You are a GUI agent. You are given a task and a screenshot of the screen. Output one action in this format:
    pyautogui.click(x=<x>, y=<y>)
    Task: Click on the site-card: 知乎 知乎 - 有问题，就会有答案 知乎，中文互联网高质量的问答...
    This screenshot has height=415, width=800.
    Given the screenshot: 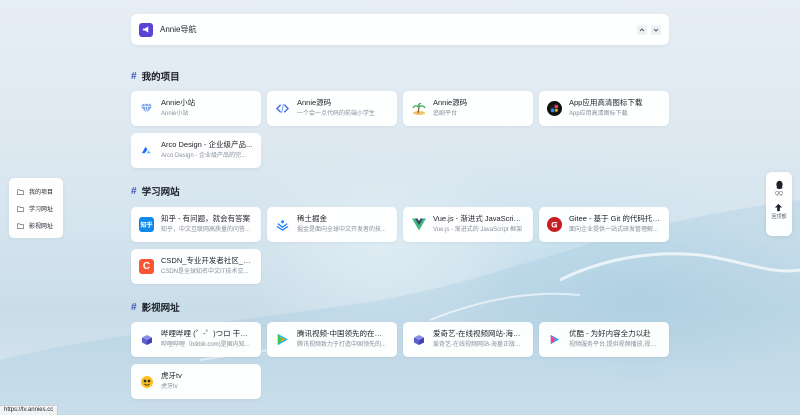 What is the action you would take?
    pyautogui.click(x=196, y=224)
    